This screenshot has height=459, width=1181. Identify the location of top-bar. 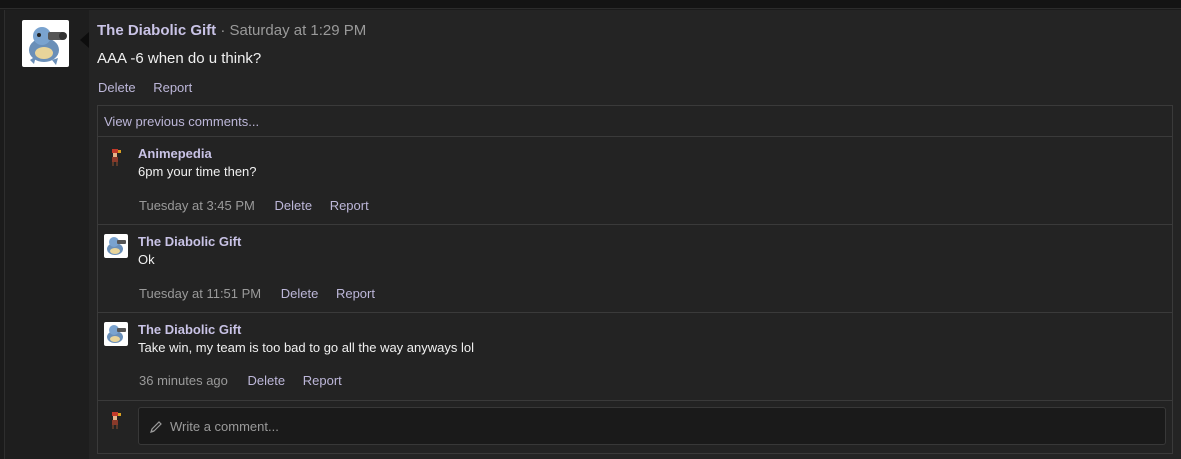
(590, 4).